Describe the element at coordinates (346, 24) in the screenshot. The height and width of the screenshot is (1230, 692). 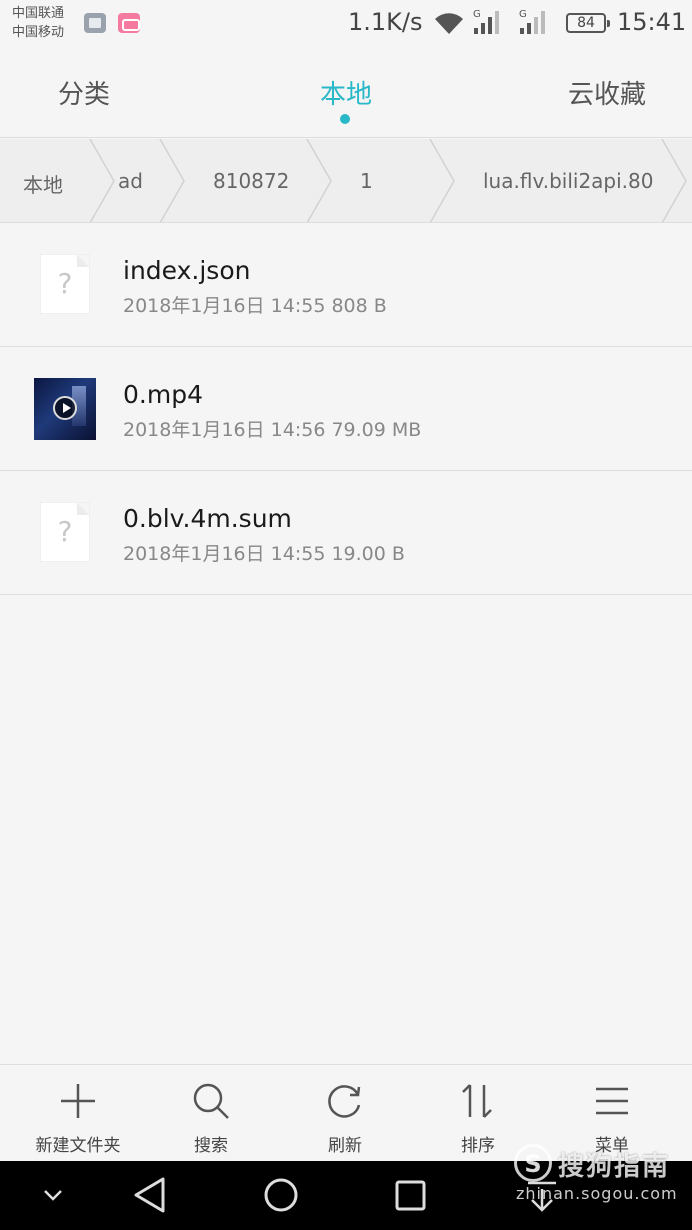
I see `status-bar: 中国联通 中国移动 1.1K/s G G 84 15:41` at that location.